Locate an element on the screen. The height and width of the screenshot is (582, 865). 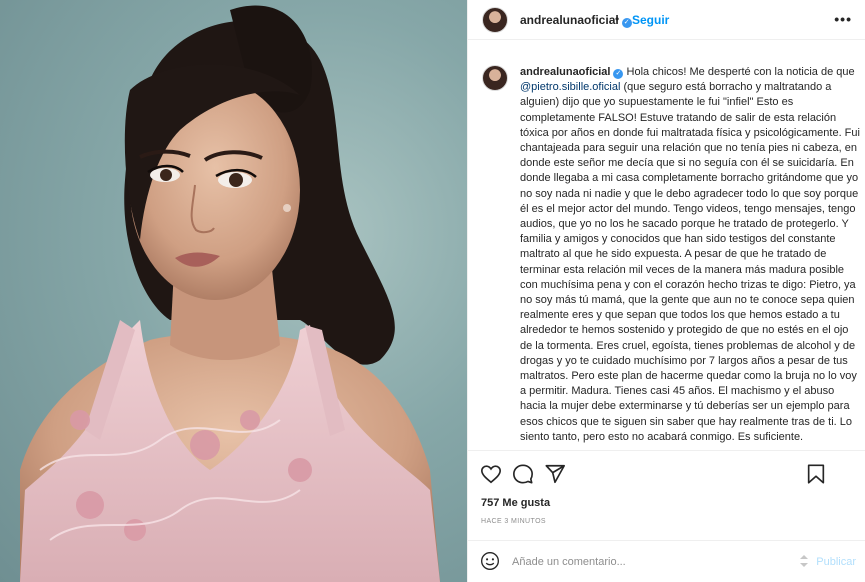
caption-avatar is located at coordinates (495, 78).